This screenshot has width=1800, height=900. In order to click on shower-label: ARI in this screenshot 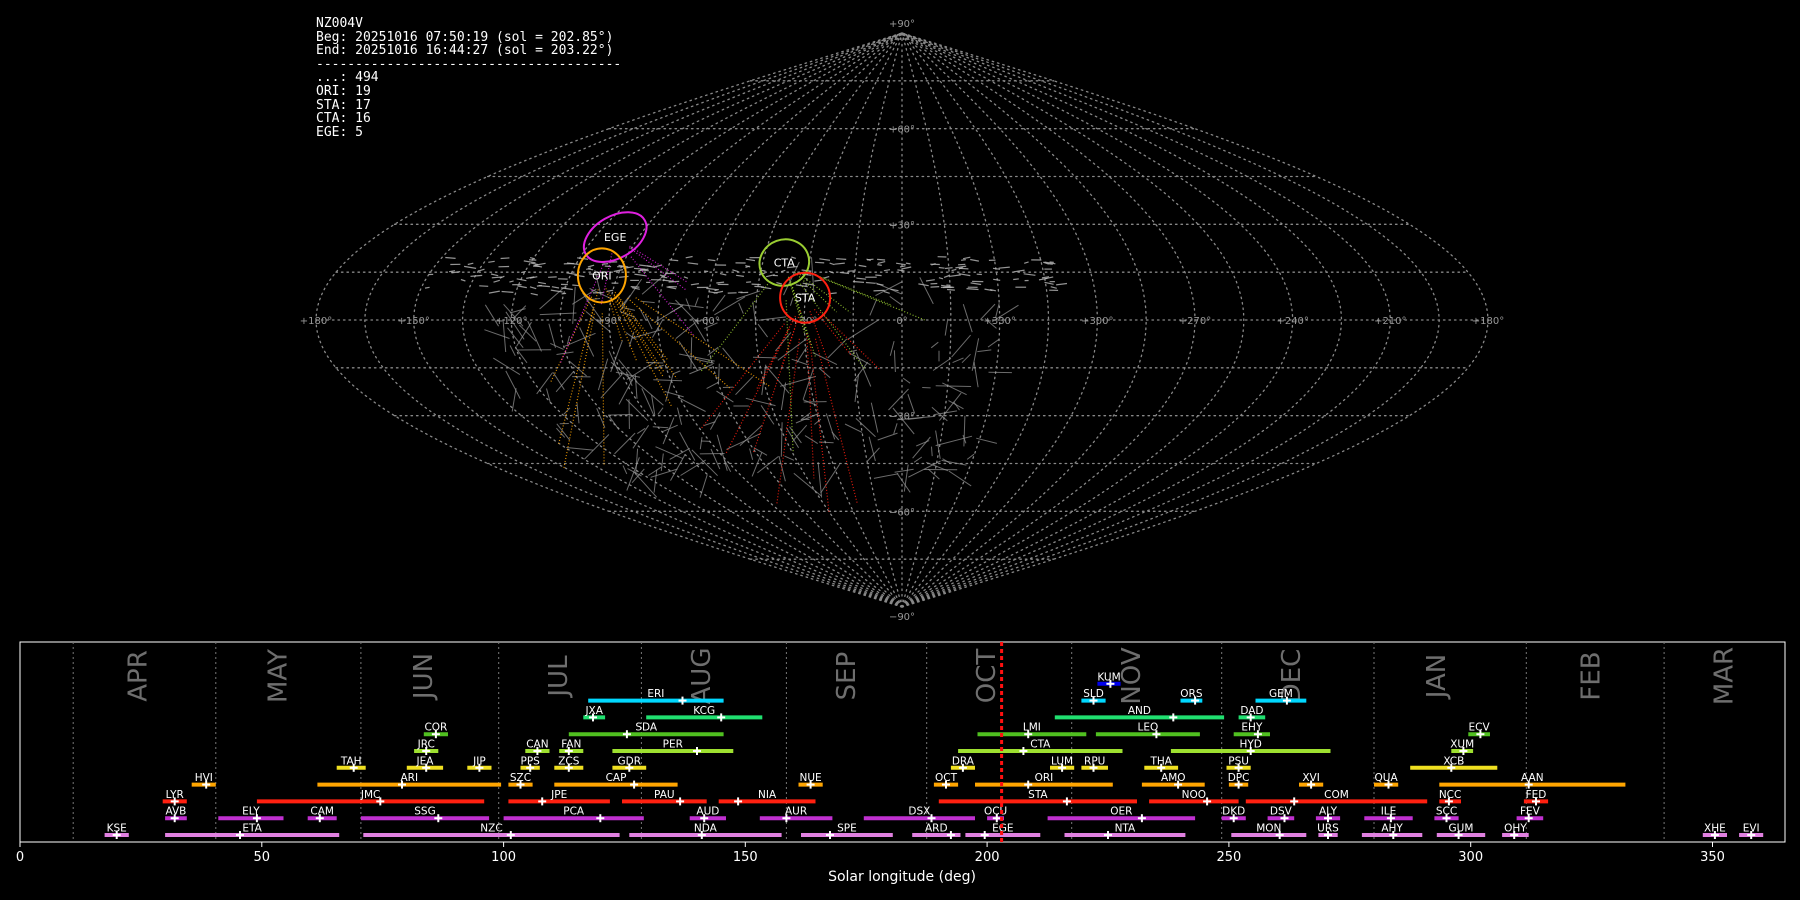, I will do `click(410, 778)`.